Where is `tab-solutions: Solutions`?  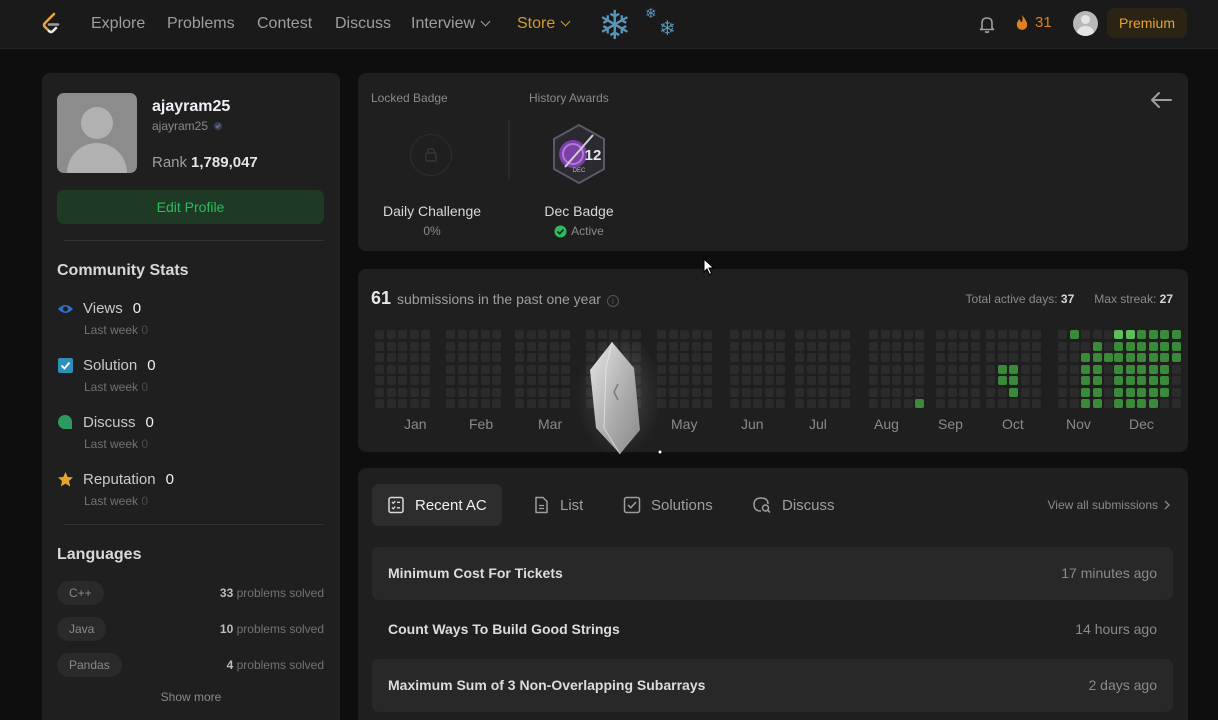
tab-solutions: Solutions is located at coordinates (668, 505).